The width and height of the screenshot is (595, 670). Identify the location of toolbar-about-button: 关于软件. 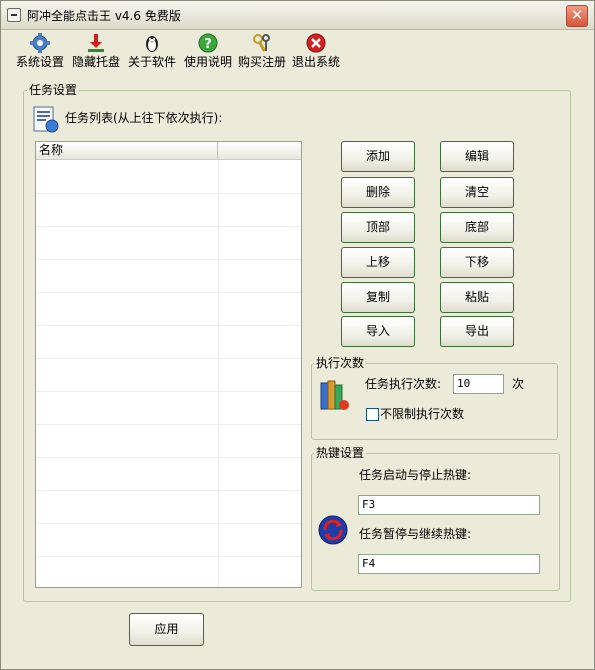
(152, 52).